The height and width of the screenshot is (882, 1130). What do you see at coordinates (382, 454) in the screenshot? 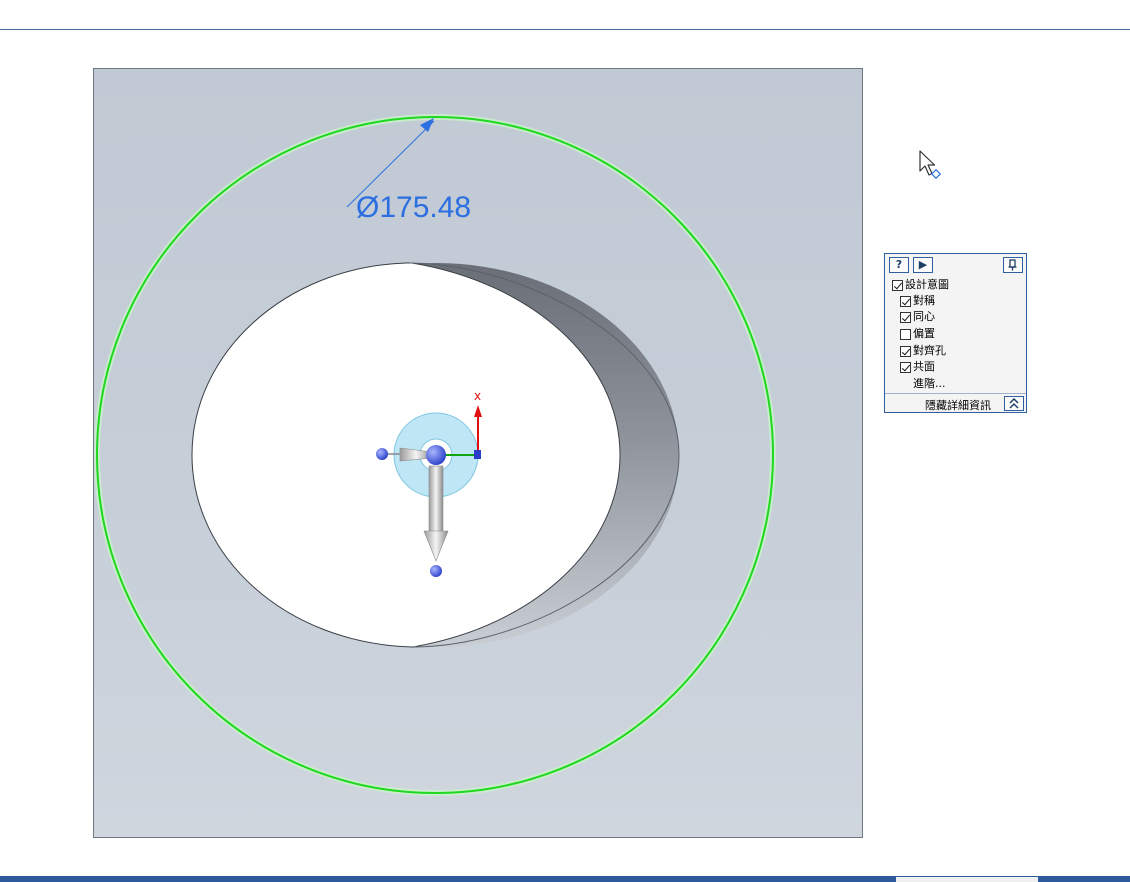
I see `left-handle-ball` at bounding box center [382, 454].